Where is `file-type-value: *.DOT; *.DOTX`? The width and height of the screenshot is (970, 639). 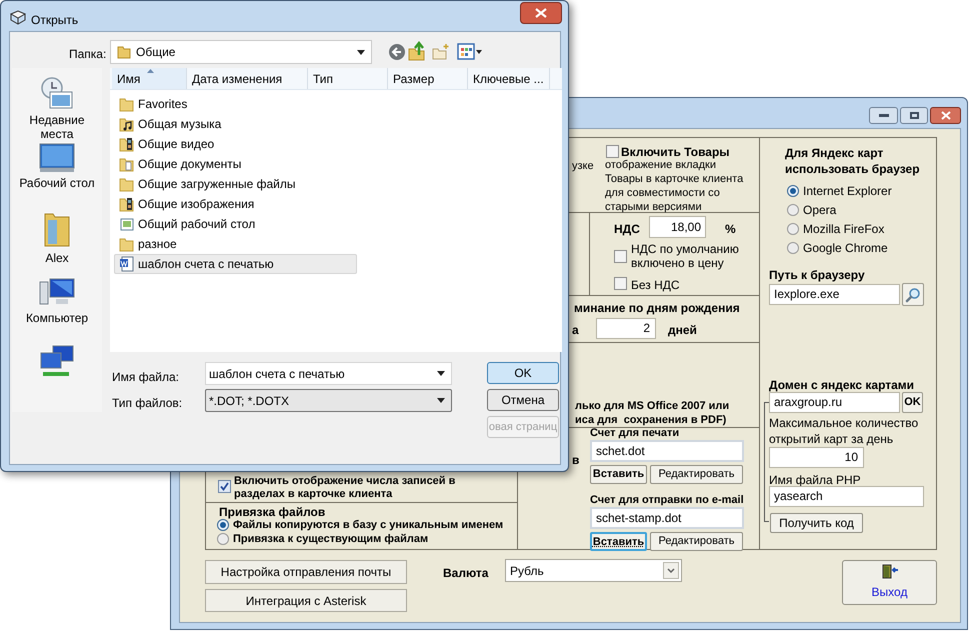
file-type-value: *.DOT; *.DOTX is located at coordinates (249, 401).